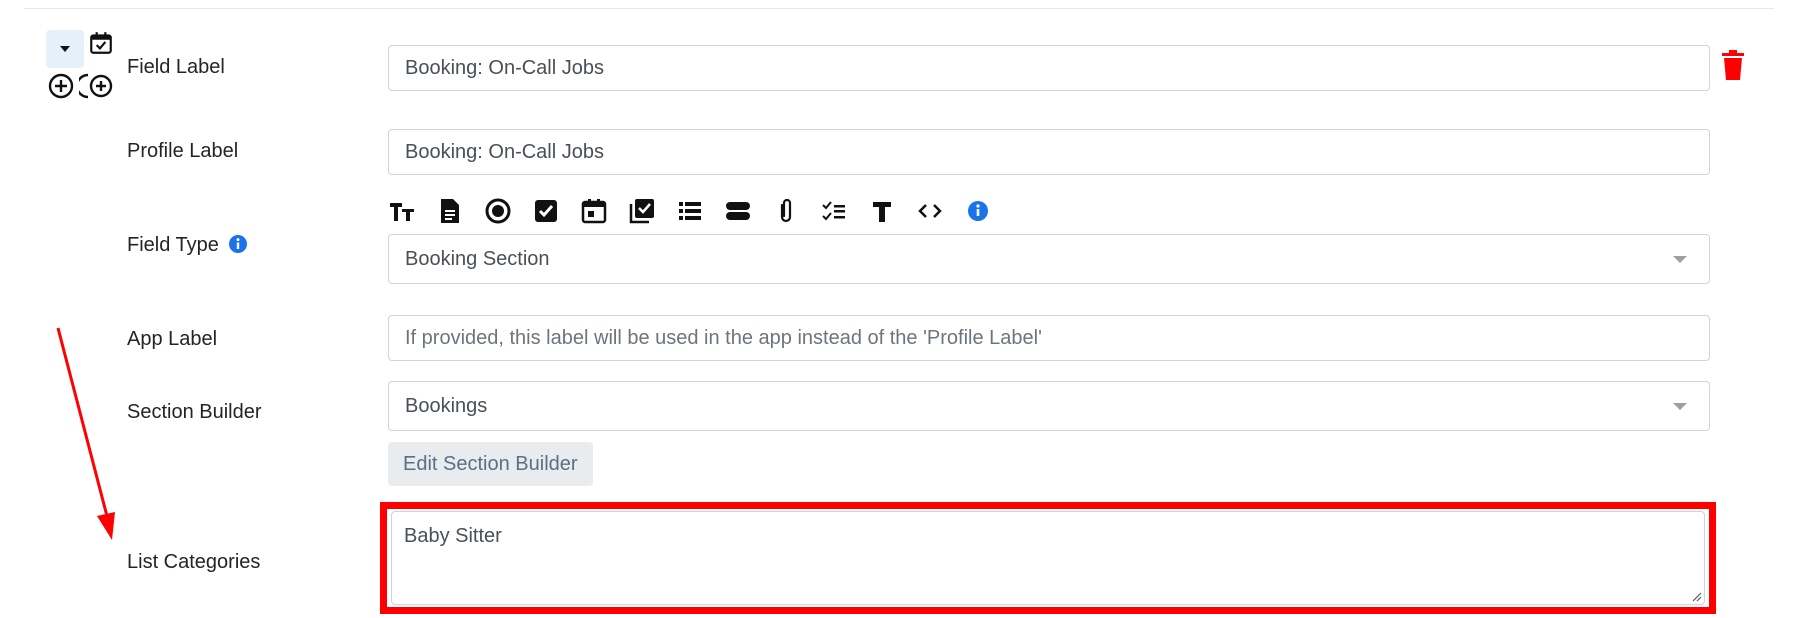 The image size is (1798, 618). I want to click on checkbox-list-icon, so click(641, 211).